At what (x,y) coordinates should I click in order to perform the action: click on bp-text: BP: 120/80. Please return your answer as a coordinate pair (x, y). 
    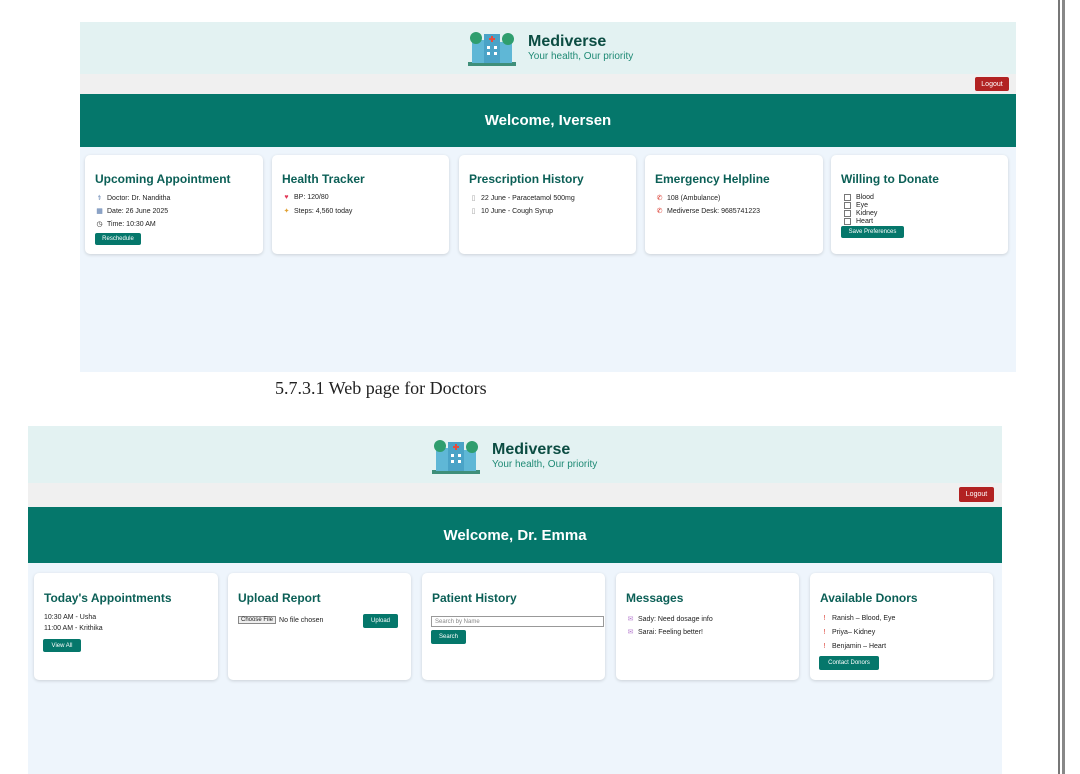
    Looking at the image, I should click on (311, 197).